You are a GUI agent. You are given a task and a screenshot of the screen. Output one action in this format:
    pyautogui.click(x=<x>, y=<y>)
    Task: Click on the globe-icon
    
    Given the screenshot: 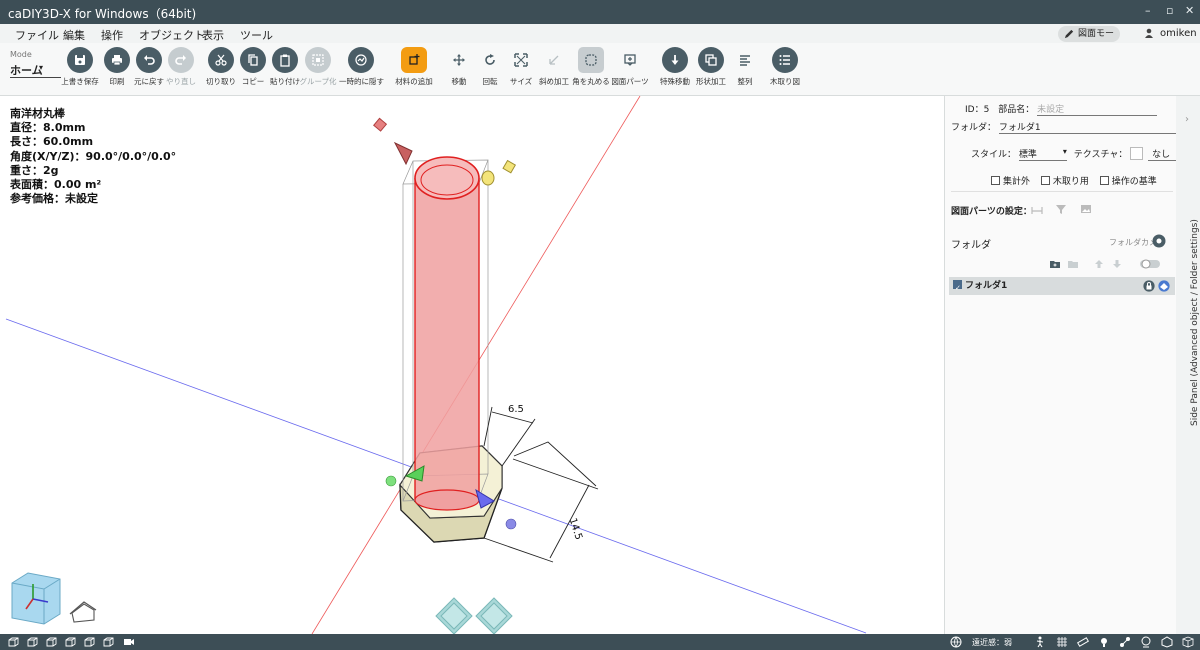 What is the action you would take?
    pyautogui.click(x=956, y=642)
    